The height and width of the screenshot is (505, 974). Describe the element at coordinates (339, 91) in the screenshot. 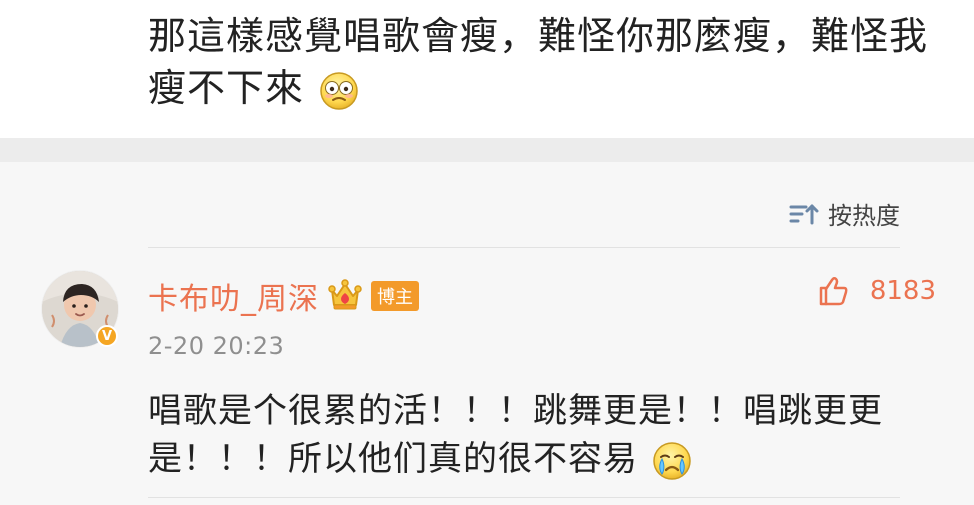

I see `flushed-face-icon` at that location.